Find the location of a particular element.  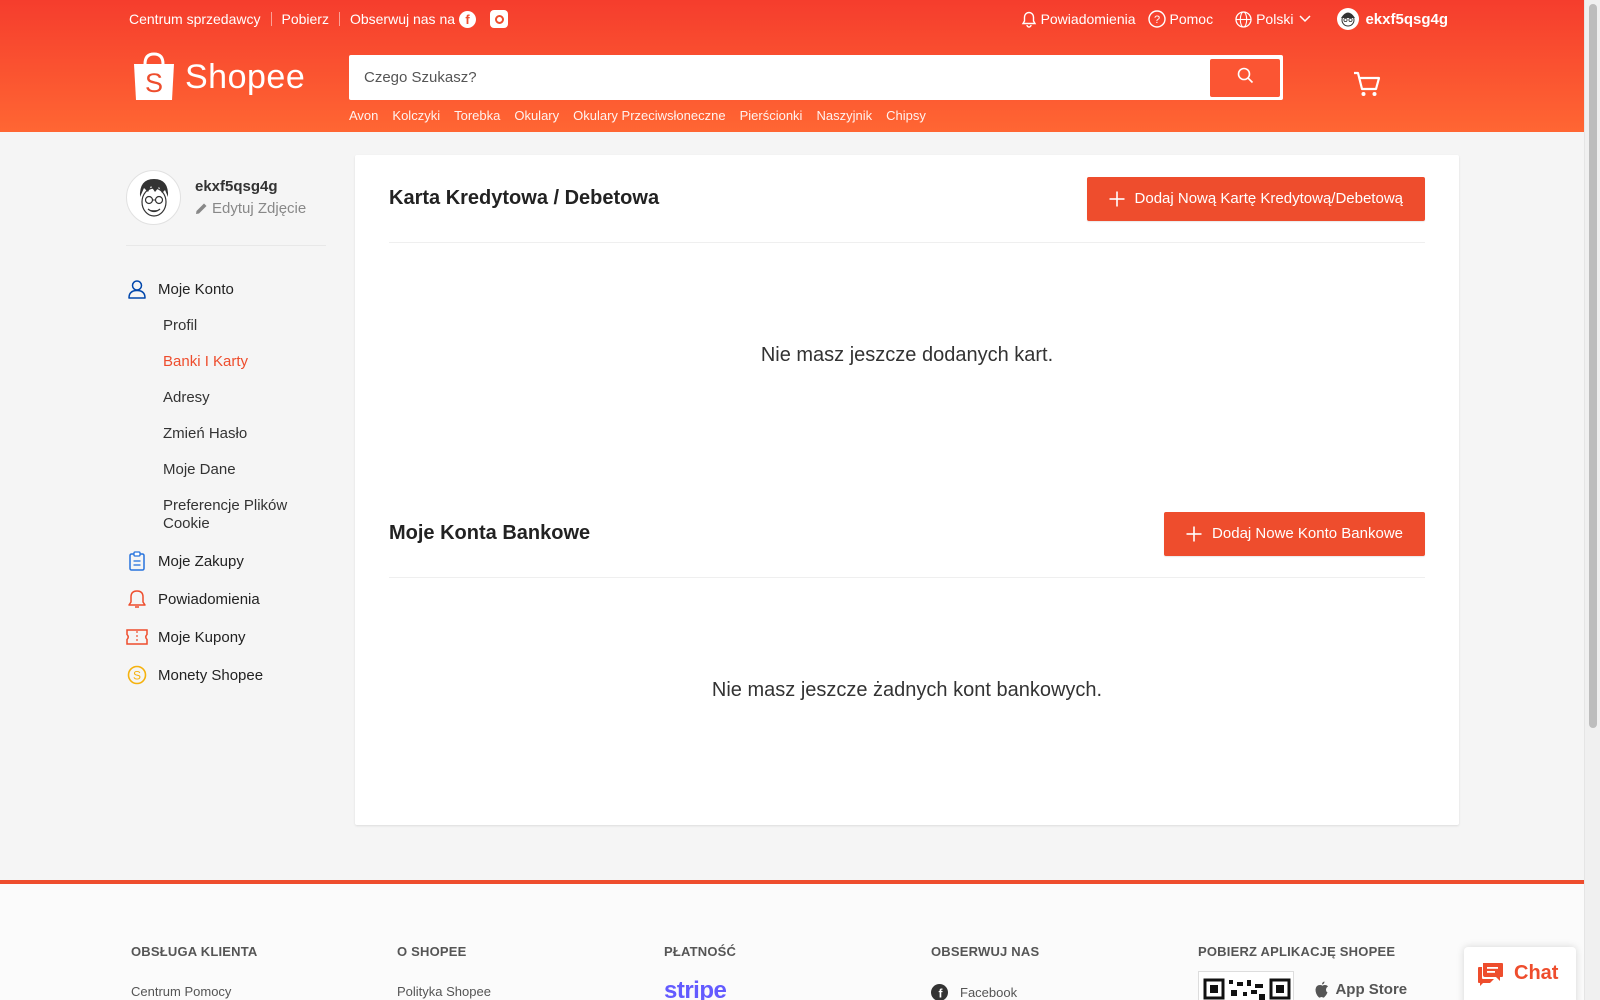

notifications-link: Powiadomienia is located at coordinates (1078, 19).